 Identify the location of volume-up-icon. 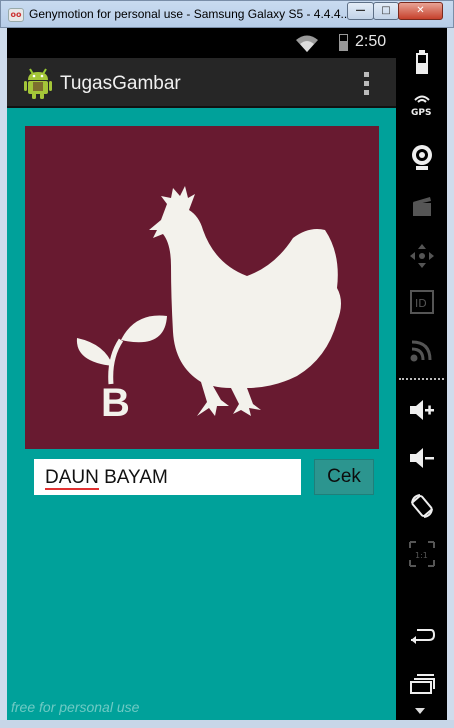
(421, 410).